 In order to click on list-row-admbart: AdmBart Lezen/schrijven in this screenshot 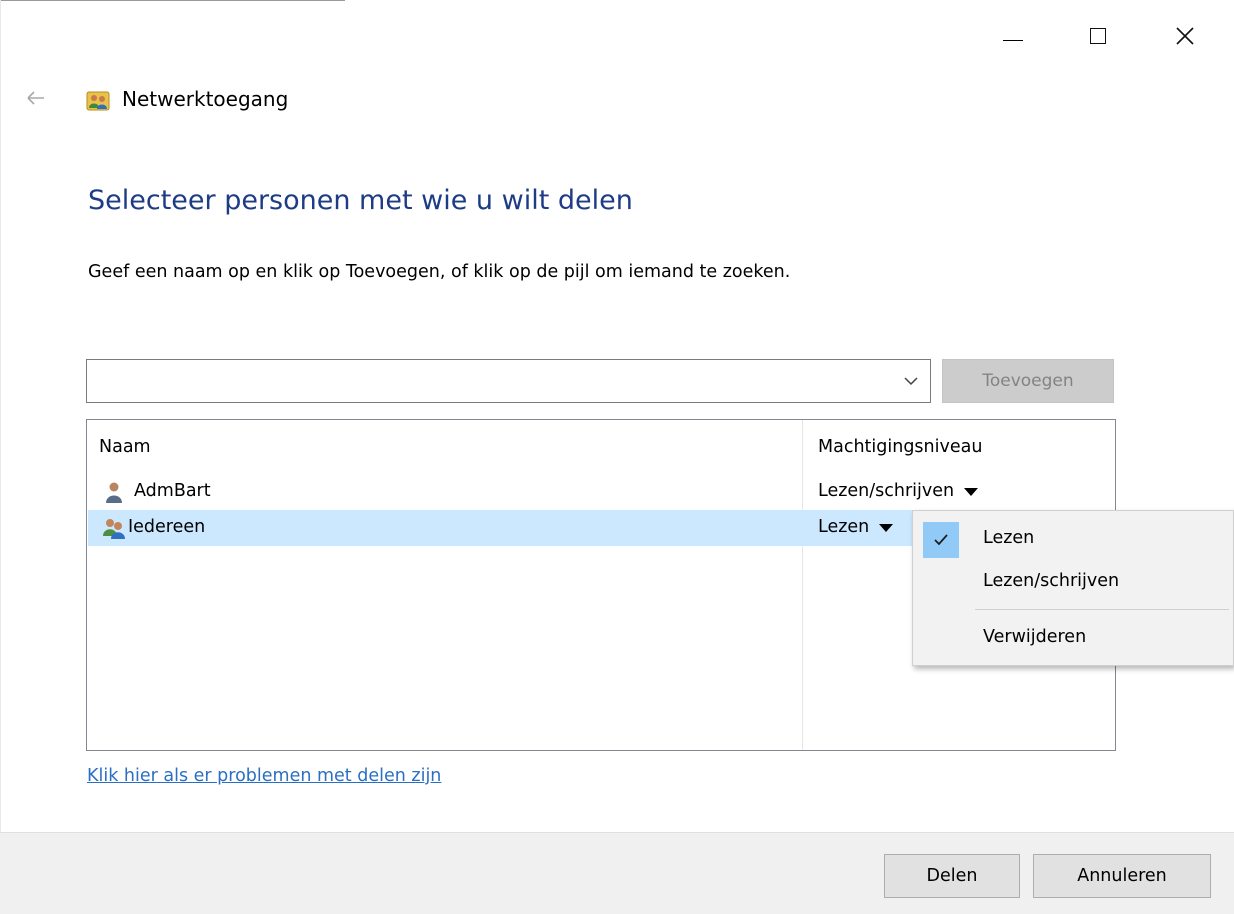, I will do `click(601, 492)`.